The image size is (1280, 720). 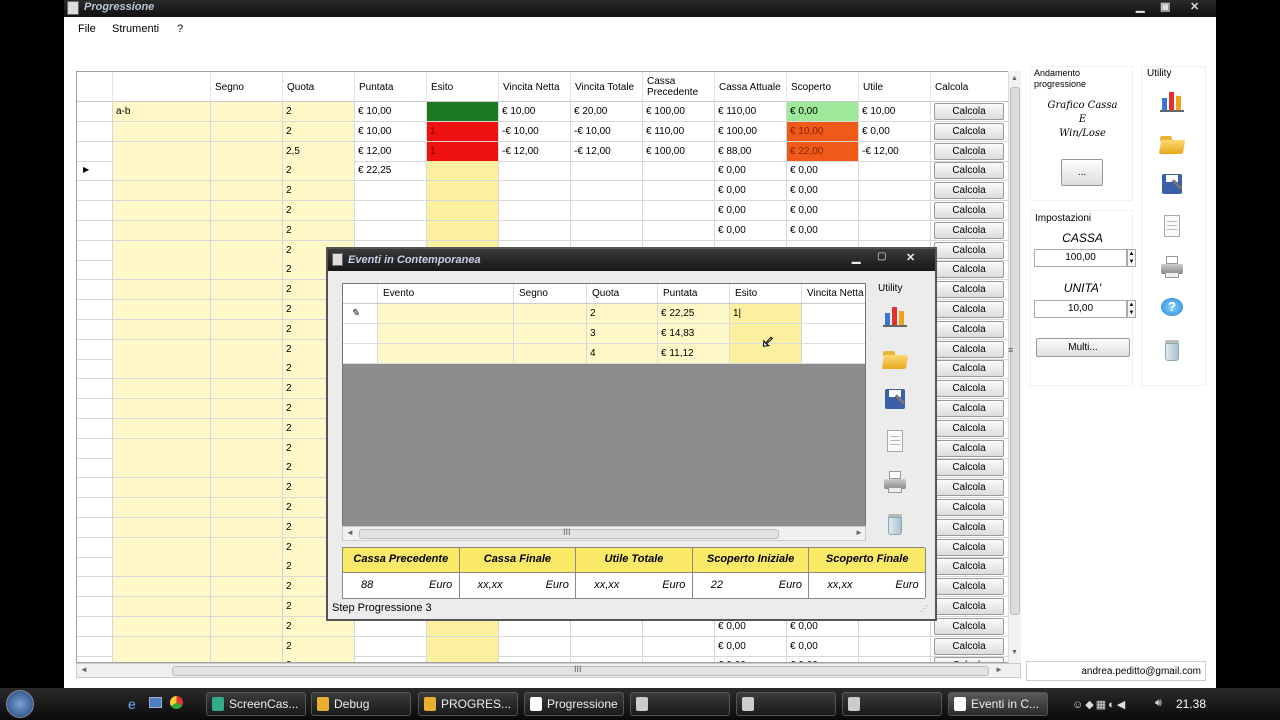 What do you see at coordinates (751, 151) in the screenshot?
I see `cell-cassa-attuale: € 88,00` at bounding box center [751, 151].